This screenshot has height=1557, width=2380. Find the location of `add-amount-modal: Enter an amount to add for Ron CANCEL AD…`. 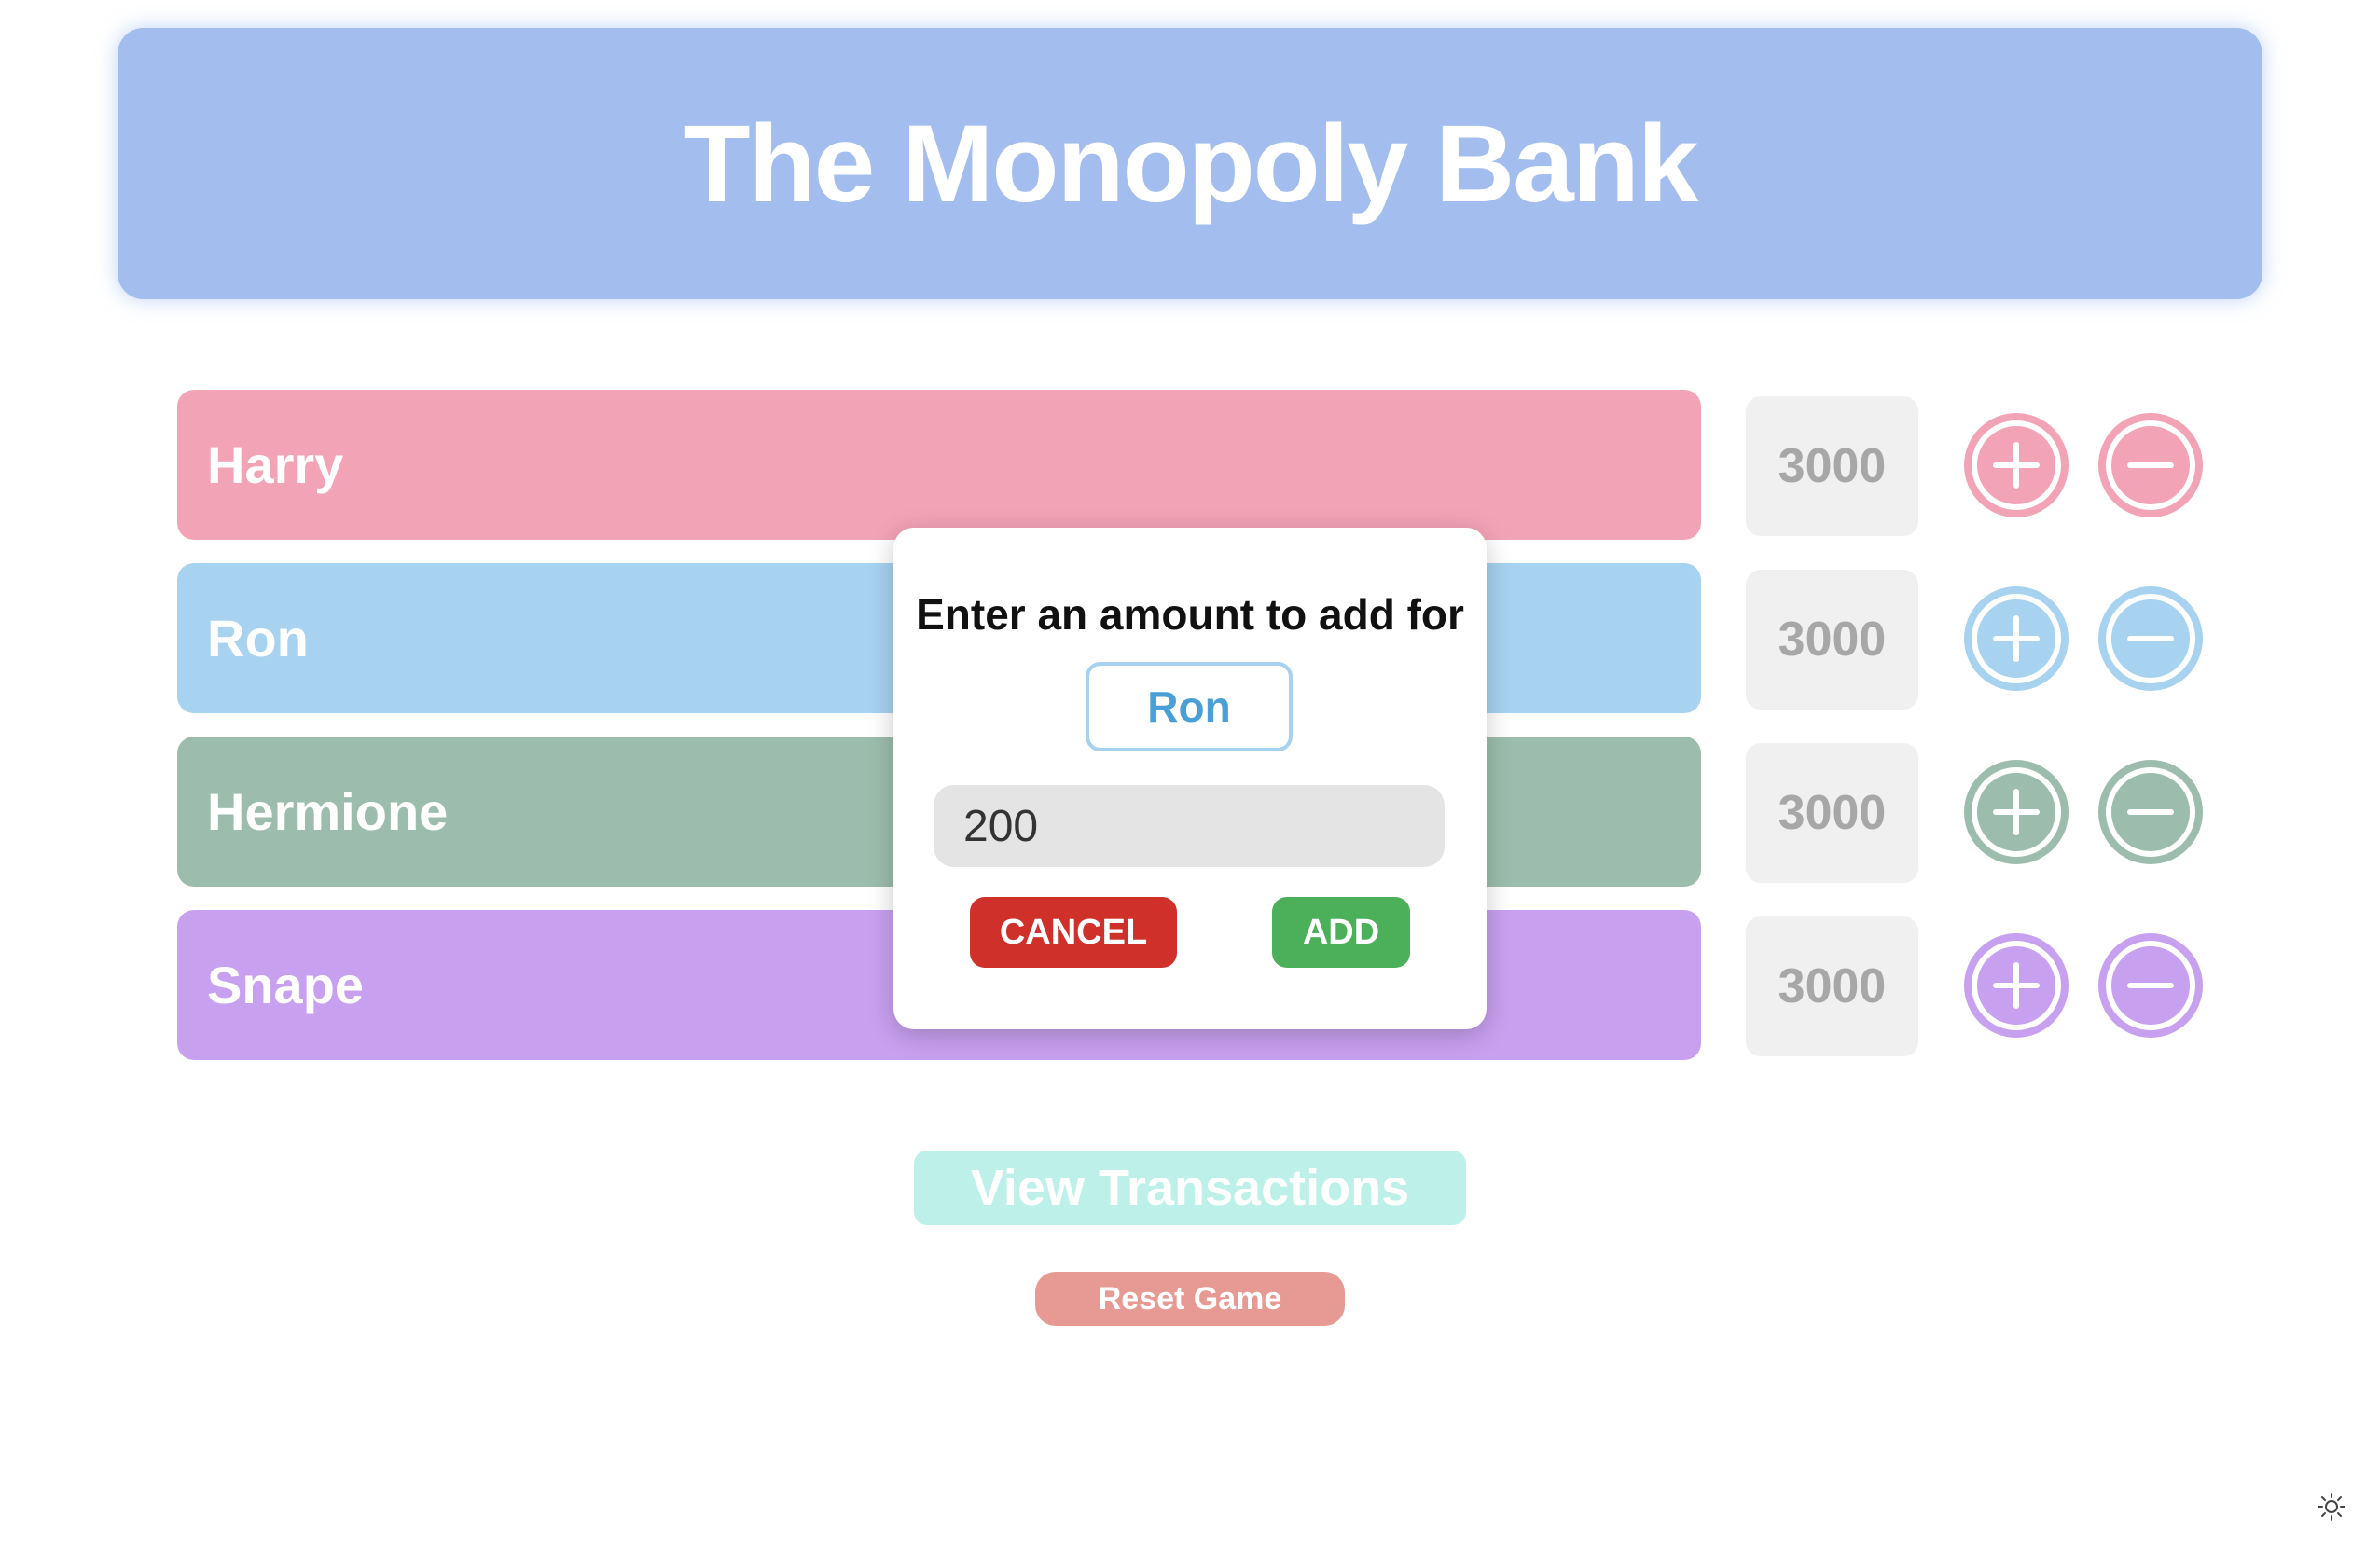

add-amount-modal: Enter an amount to add for Ron CANCEL AD… is located at coordinates (1190, 778).